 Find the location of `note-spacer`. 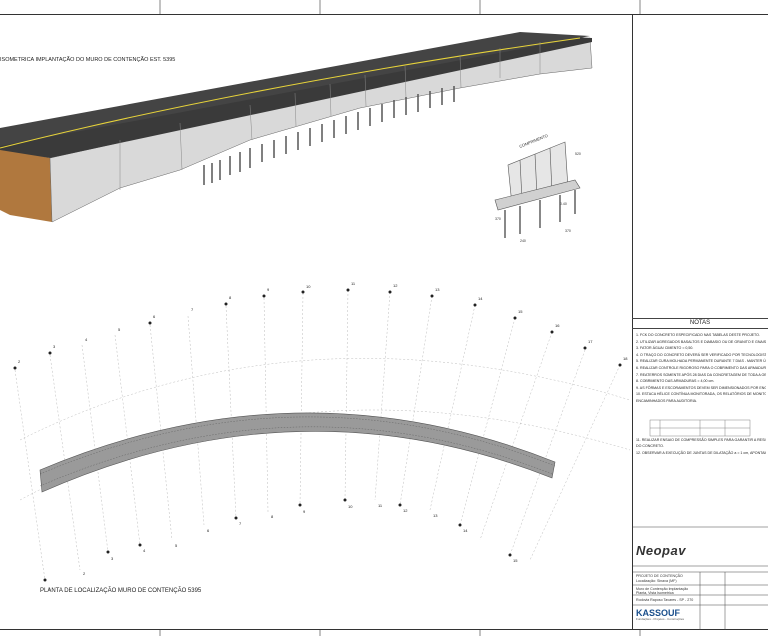

note-spacer is located at coordinates (701, 421).